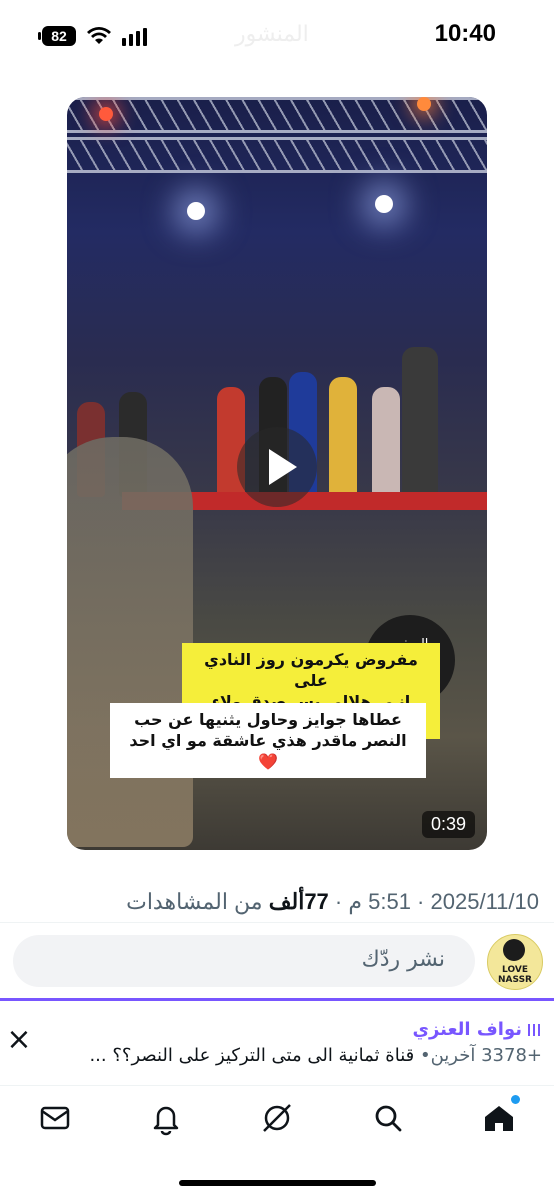 This screenshot has height=1199, width=554. I want to click on avatar-emblem, so click(514, 950).